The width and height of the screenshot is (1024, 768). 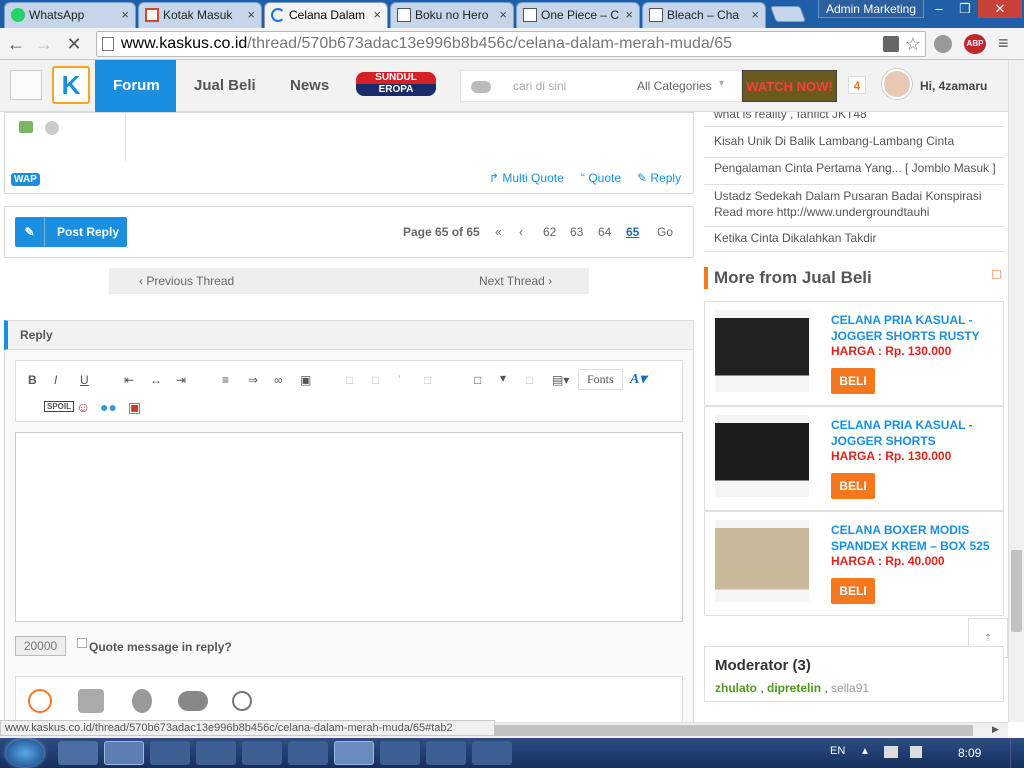 I want to click on spoiler-button: SPOIL, so click(x=59, y=406).